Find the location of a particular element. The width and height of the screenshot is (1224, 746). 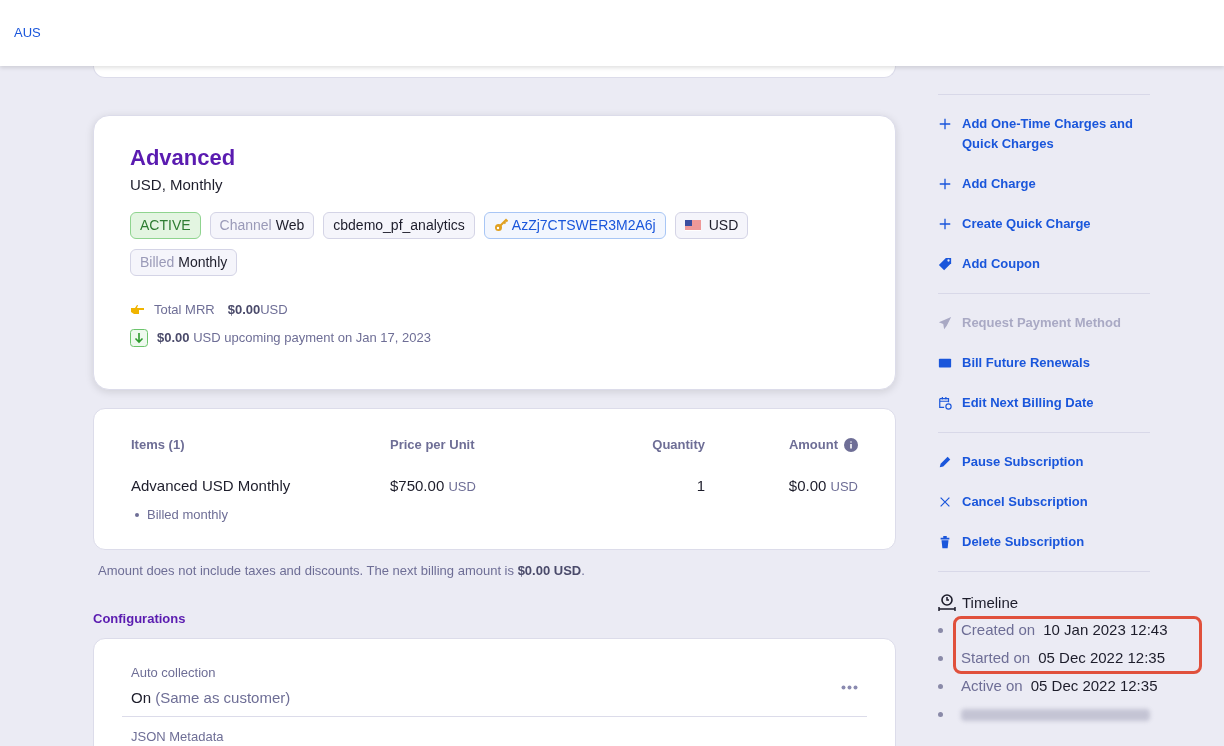

region-link: AUS is located at coordinates (27, 33).